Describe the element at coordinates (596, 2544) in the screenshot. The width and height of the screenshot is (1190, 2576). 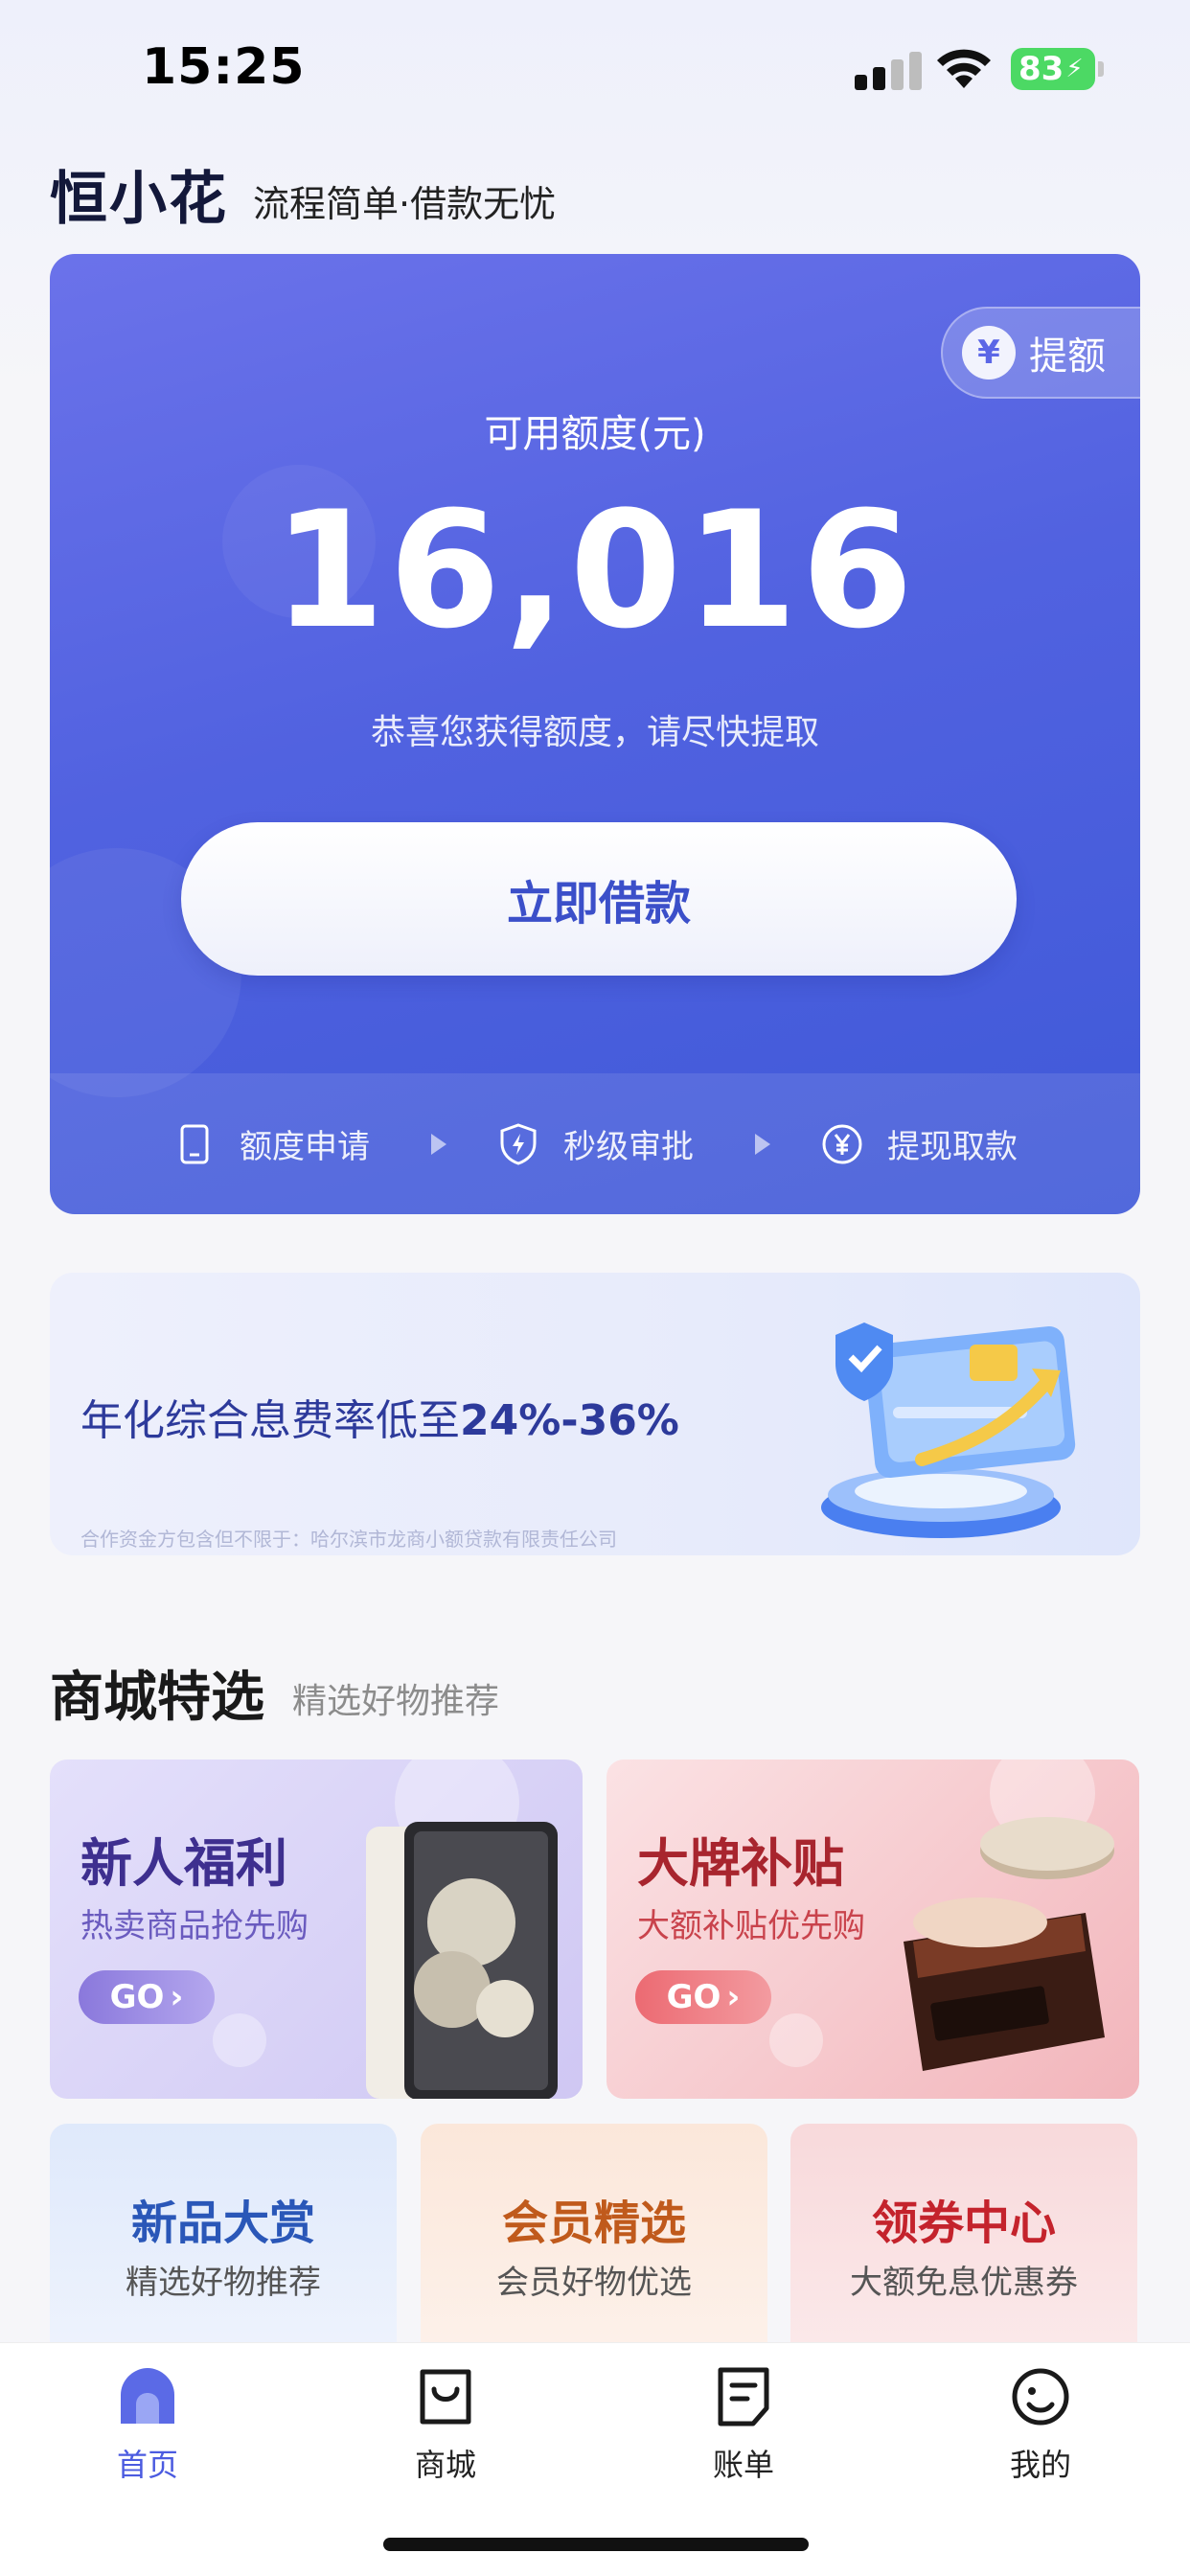
I see `home-indicator` at that location.